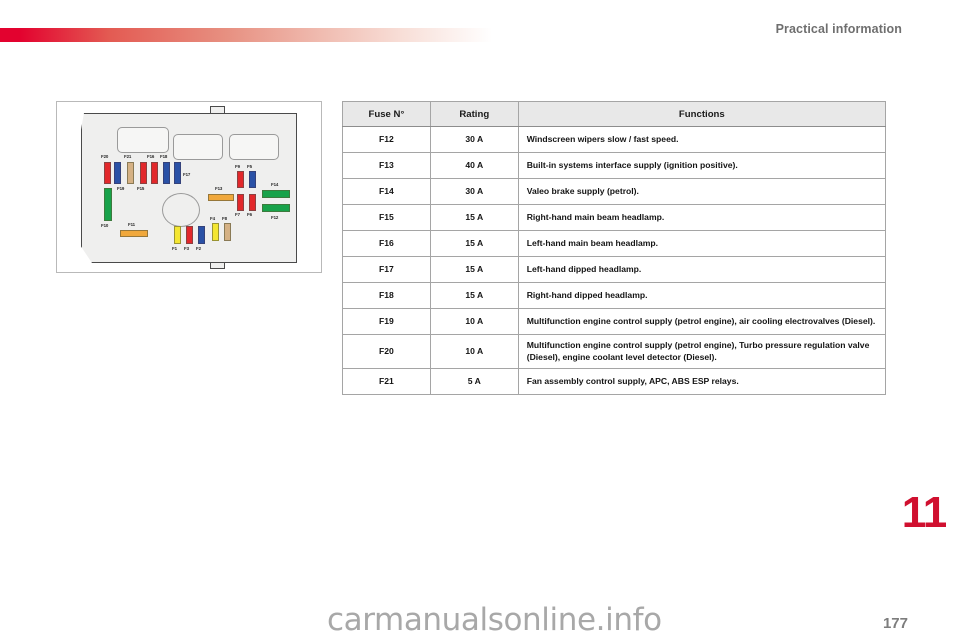 The image size is (960, 640). I want to click on table-row: F18 15 A Right-hand dipped headlamp., so click(614, 295).